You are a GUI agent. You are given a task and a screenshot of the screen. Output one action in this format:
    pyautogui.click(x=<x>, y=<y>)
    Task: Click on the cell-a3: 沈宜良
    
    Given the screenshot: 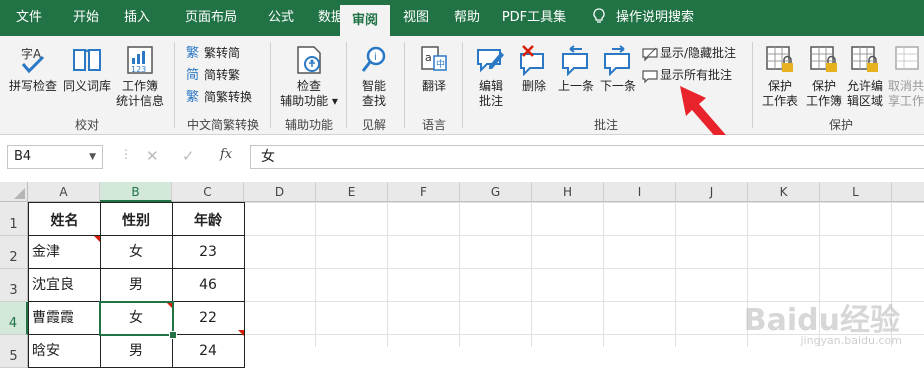 What is the action you would take?
    pyautogui.click(x=64, y=285)
    